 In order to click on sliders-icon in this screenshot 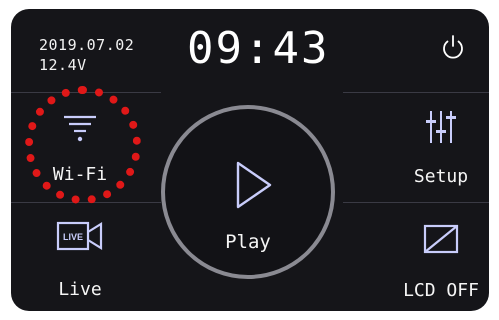, I will do `click(441, 127)`.